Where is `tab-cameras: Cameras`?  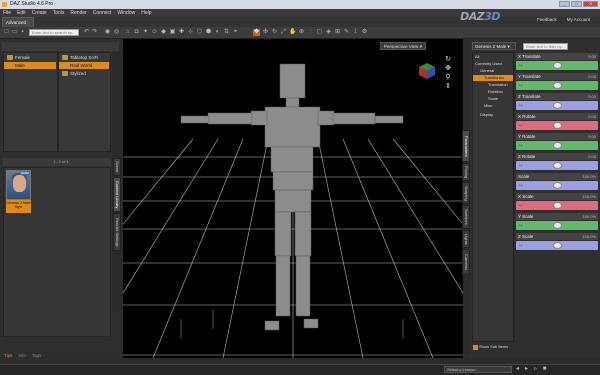 tab-cameras: Cameras is located at coordinates (466, 262).